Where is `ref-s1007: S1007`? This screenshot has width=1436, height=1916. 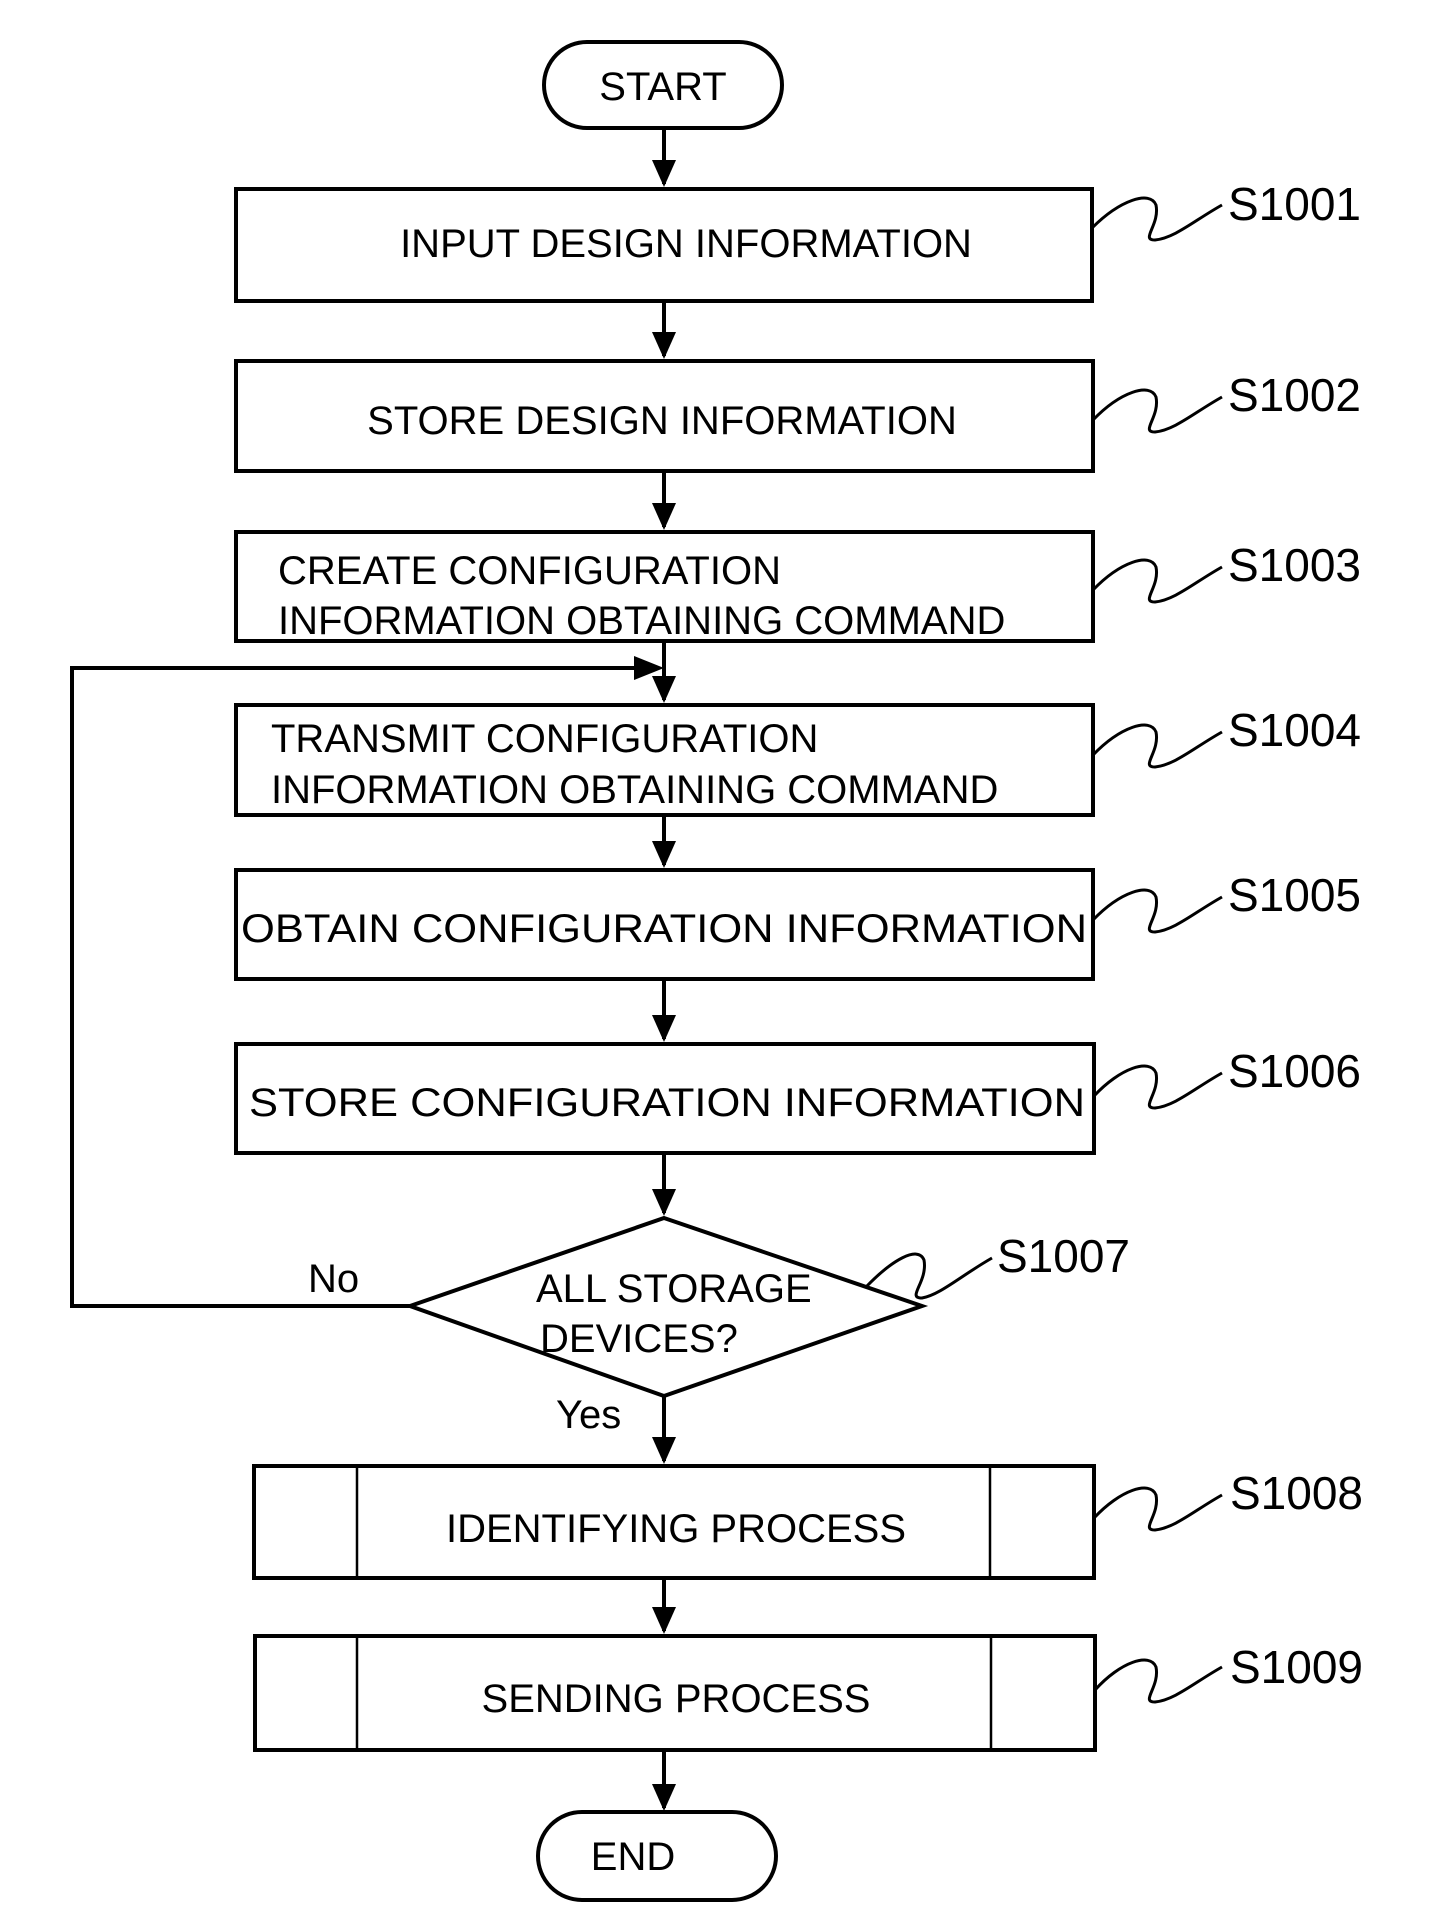
ref-s1007: S1007 is located at coordinates (997, 1265).